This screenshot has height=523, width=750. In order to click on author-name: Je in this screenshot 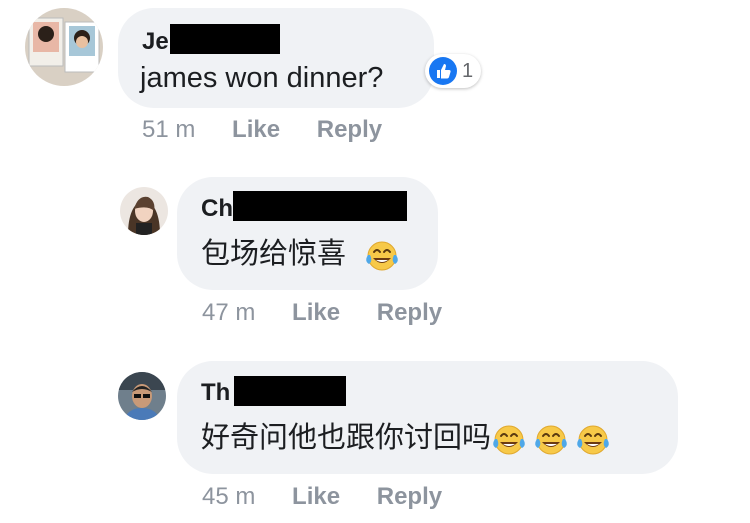, I will do `click(155, 42)`.